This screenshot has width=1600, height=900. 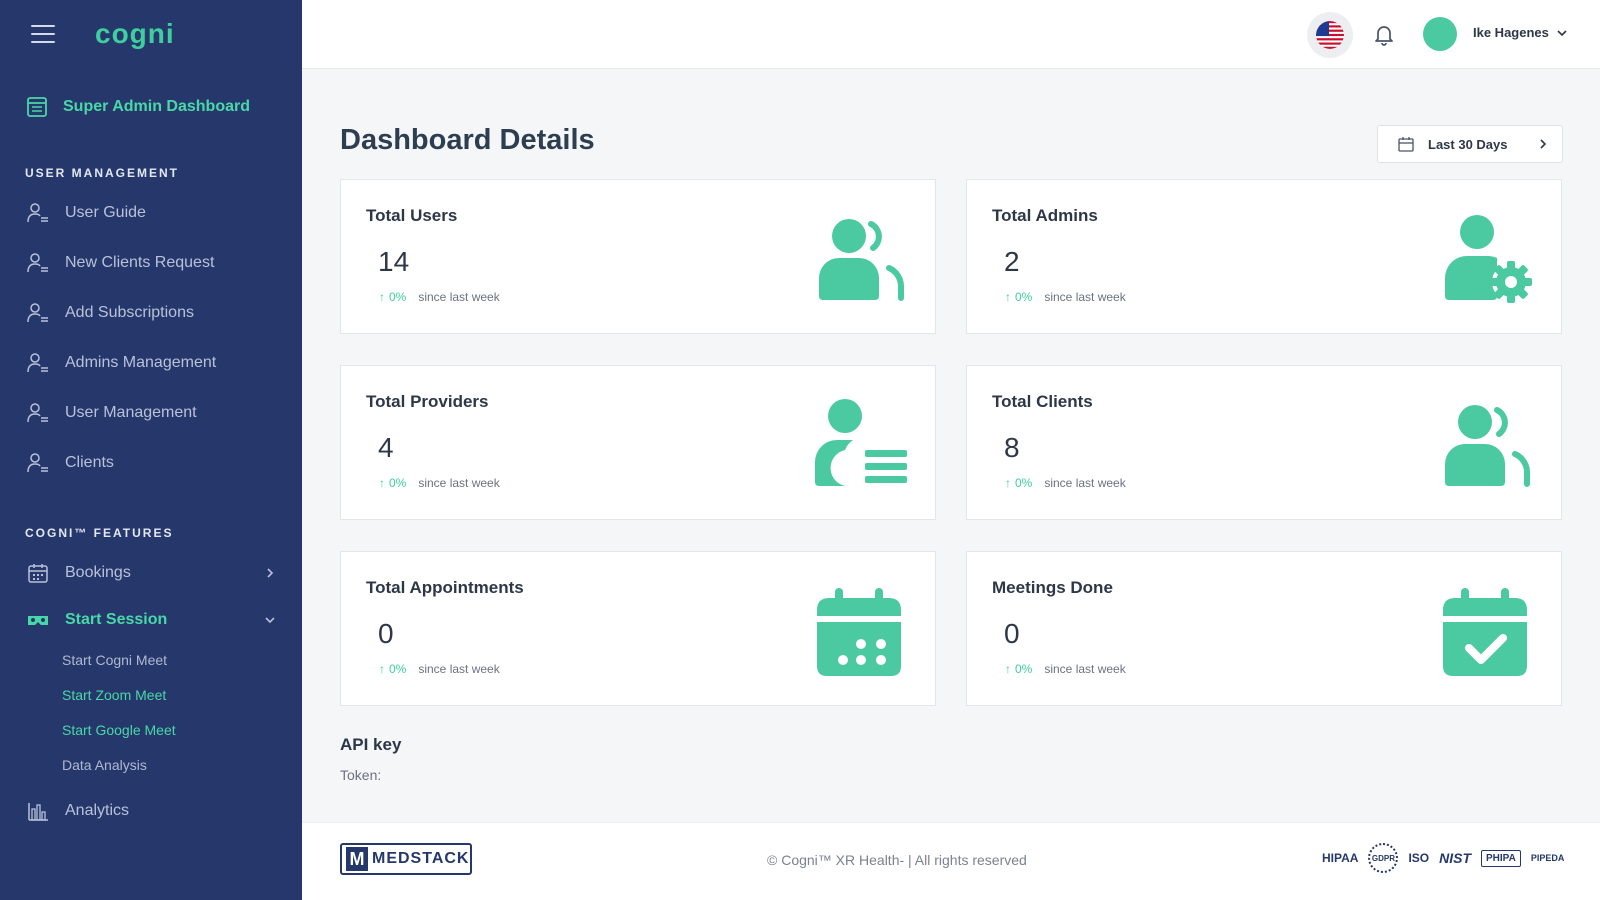 I want to click on sidebar-item-dashboard: Super Admin Dashboard, so click(x=151, y=107).